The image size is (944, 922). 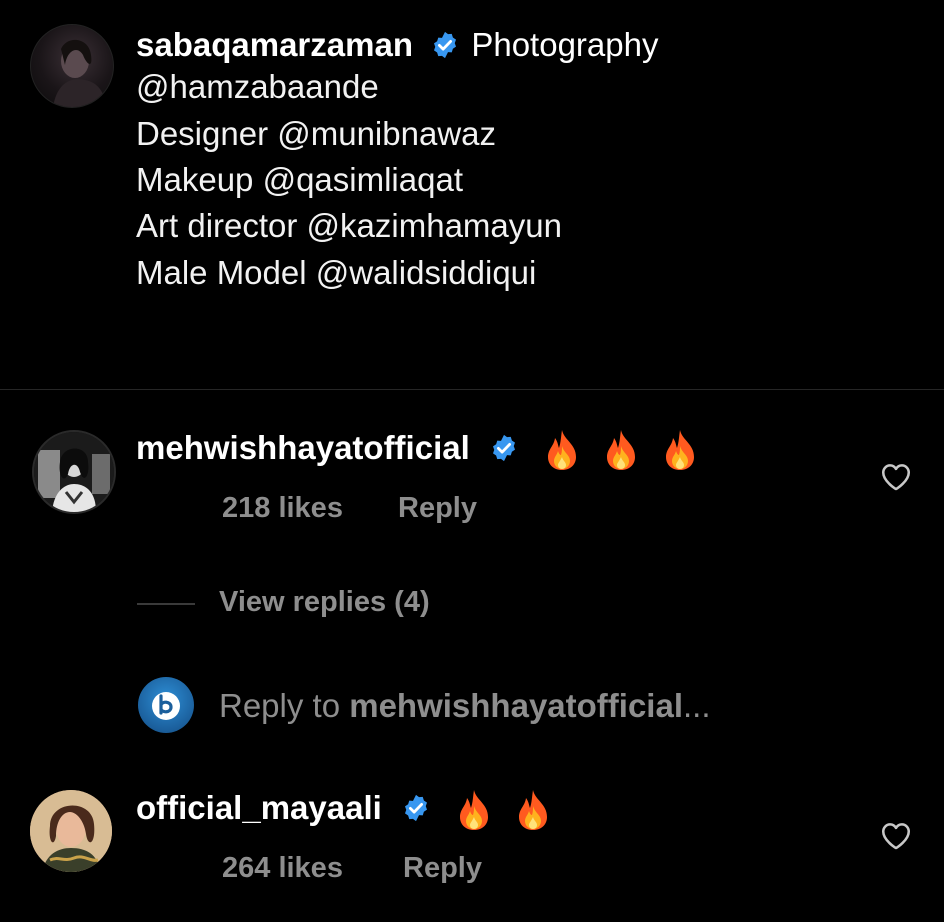 What do you see at coordinates (324, 602) in the screenshot?
I see `view-replies-button: View replies (4)` at bounding box center [324, 602].